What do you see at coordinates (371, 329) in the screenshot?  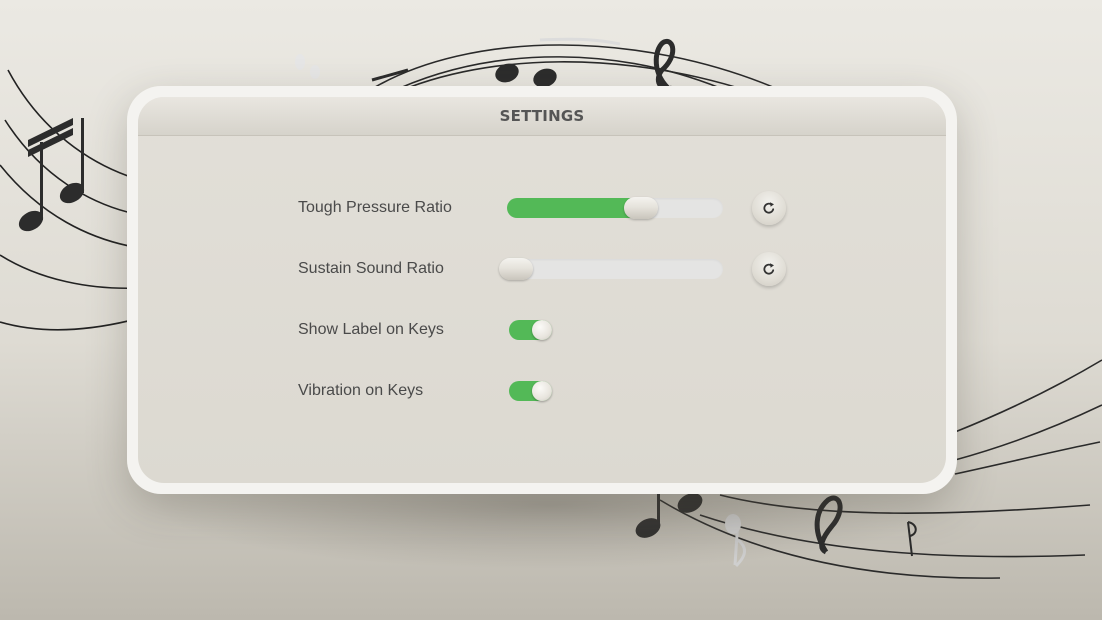 I see `show-label-on-keys-label: Show Label on Keys` at bounding box center [371, 329].